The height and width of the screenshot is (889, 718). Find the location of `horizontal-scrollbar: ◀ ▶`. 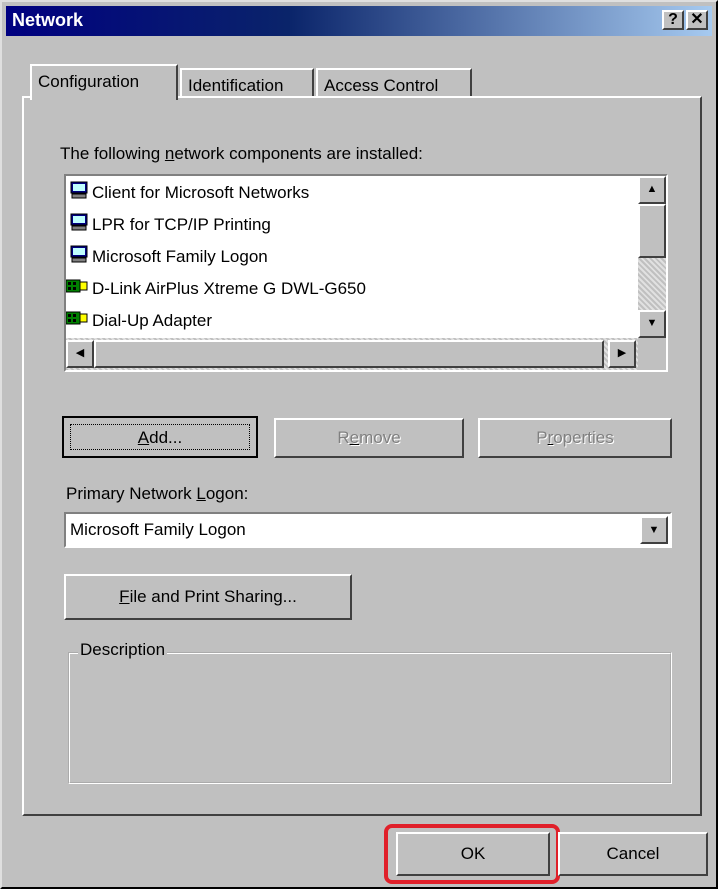

horizontal-scrollbar: ◀ ▶ is located at coordinates (352, 354).